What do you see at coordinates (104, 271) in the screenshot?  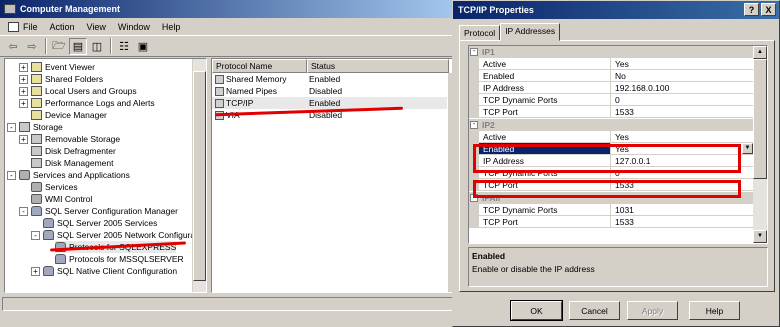 I see `tree-item-sql-native-client: + SQL Native Client Configuration` at bounding box center [104, 271].